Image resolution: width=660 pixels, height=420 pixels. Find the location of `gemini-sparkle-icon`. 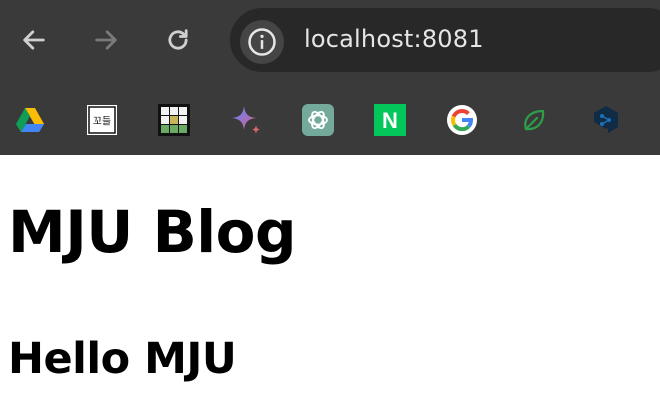

gemini-sparkle-icon is located at coordinates (246, 120).